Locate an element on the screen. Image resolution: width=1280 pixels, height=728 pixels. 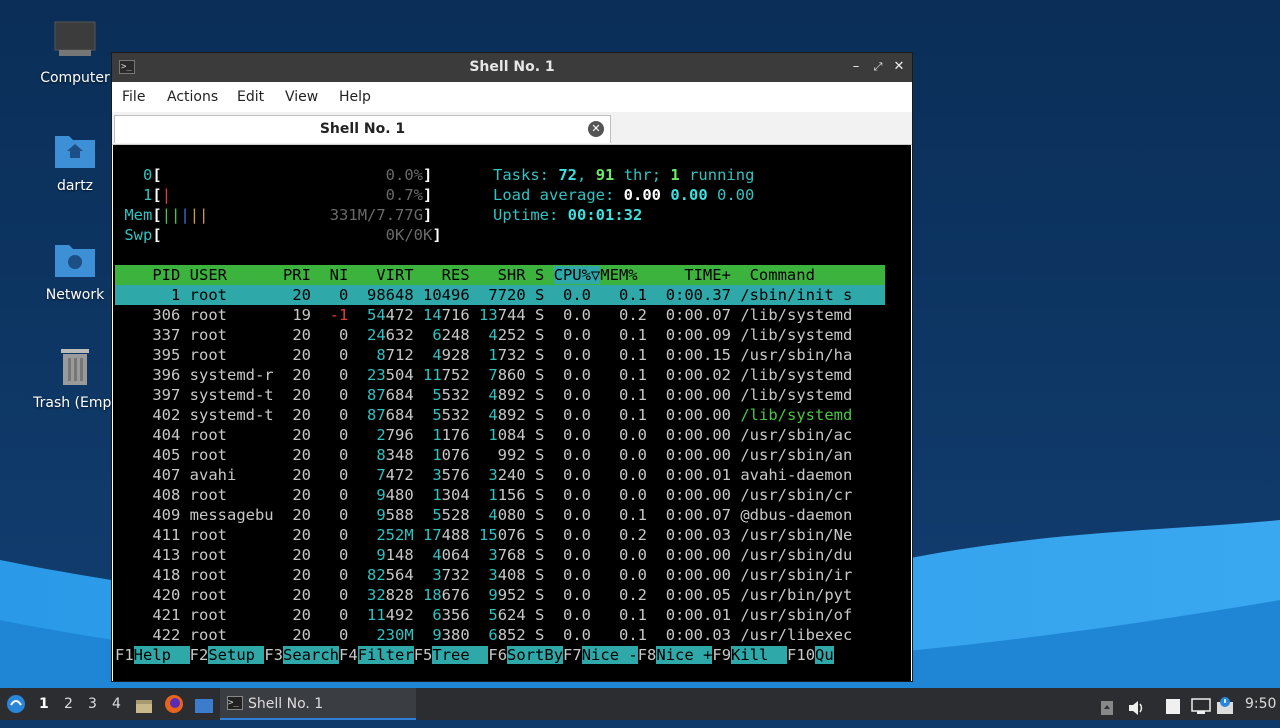
pid-cell: 402 is located at coordinates (152, 415).